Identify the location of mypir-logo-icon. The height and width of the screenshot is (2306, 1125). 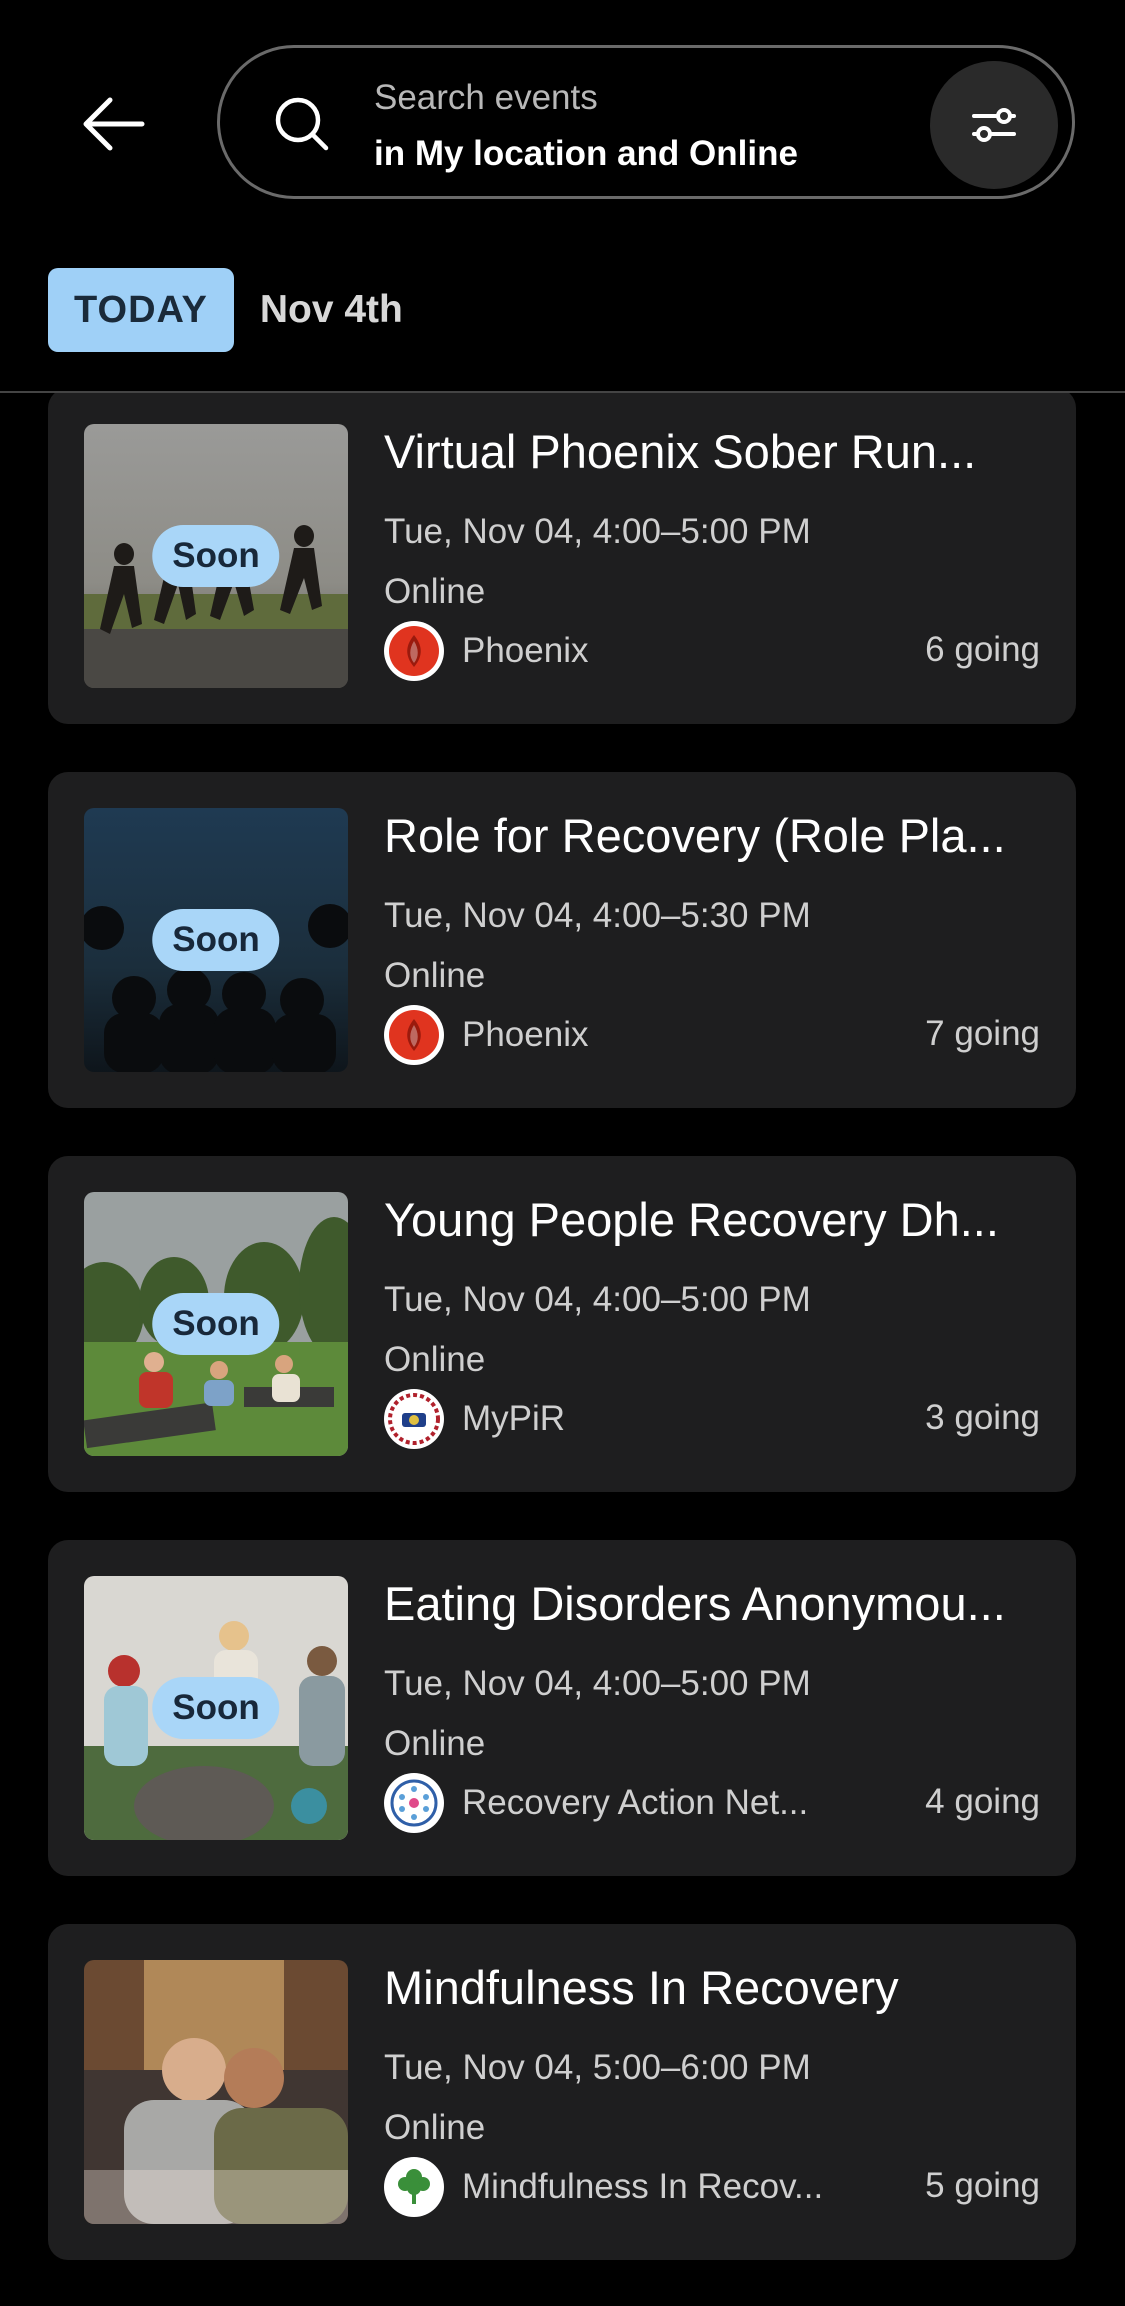
(414, 1419).